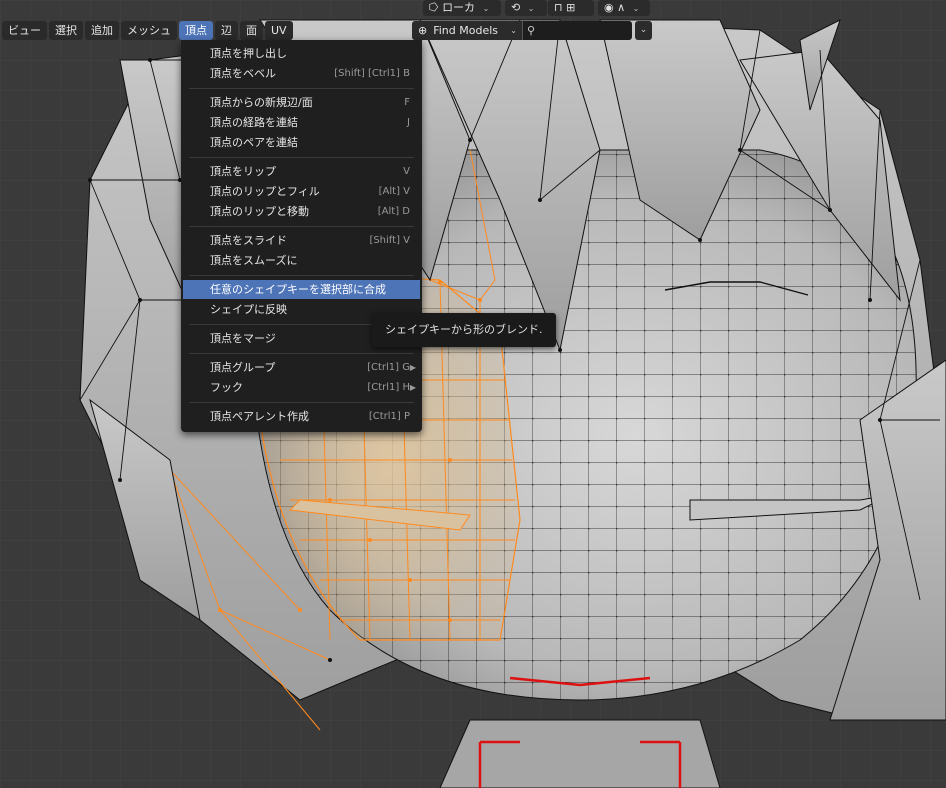 Image resolution: width=946 pixels, height=788 pixels. I want to click on menu-item-label: 頂点ペアレント作成, so click(259, 416).